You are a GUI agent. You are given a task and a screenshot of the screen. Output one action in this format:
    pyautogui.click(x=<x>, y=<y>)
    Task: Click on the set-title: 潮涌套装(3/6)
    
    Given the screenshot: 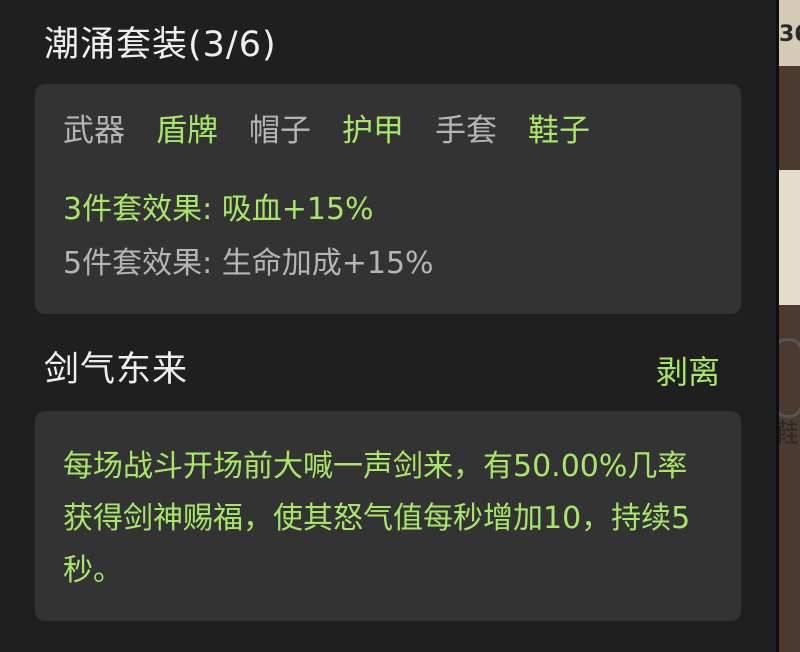 What is the action you would take?
    pyautogui.click(x=160, y=45)
    